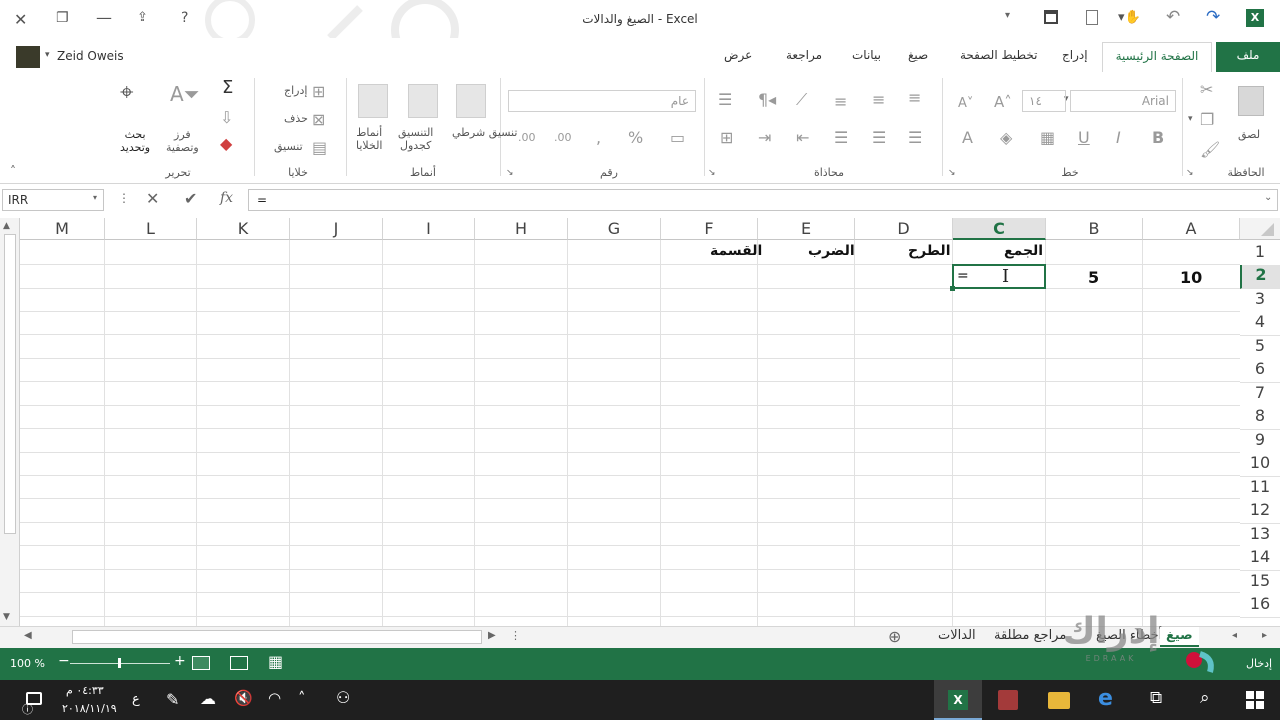  What do you see at coordinates (1206, 90) in the screenshot?
I see `cut-icon: ✂` at bounding box center [1206, 90].